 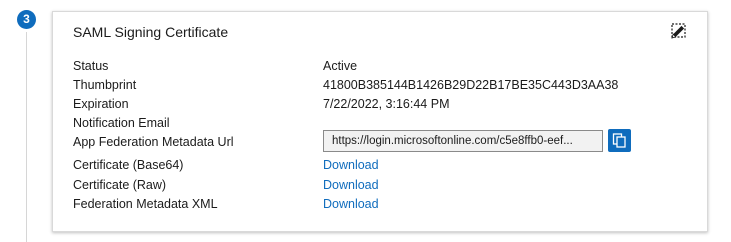 I want to click on pencil-icon, so click(x=678, y=31).